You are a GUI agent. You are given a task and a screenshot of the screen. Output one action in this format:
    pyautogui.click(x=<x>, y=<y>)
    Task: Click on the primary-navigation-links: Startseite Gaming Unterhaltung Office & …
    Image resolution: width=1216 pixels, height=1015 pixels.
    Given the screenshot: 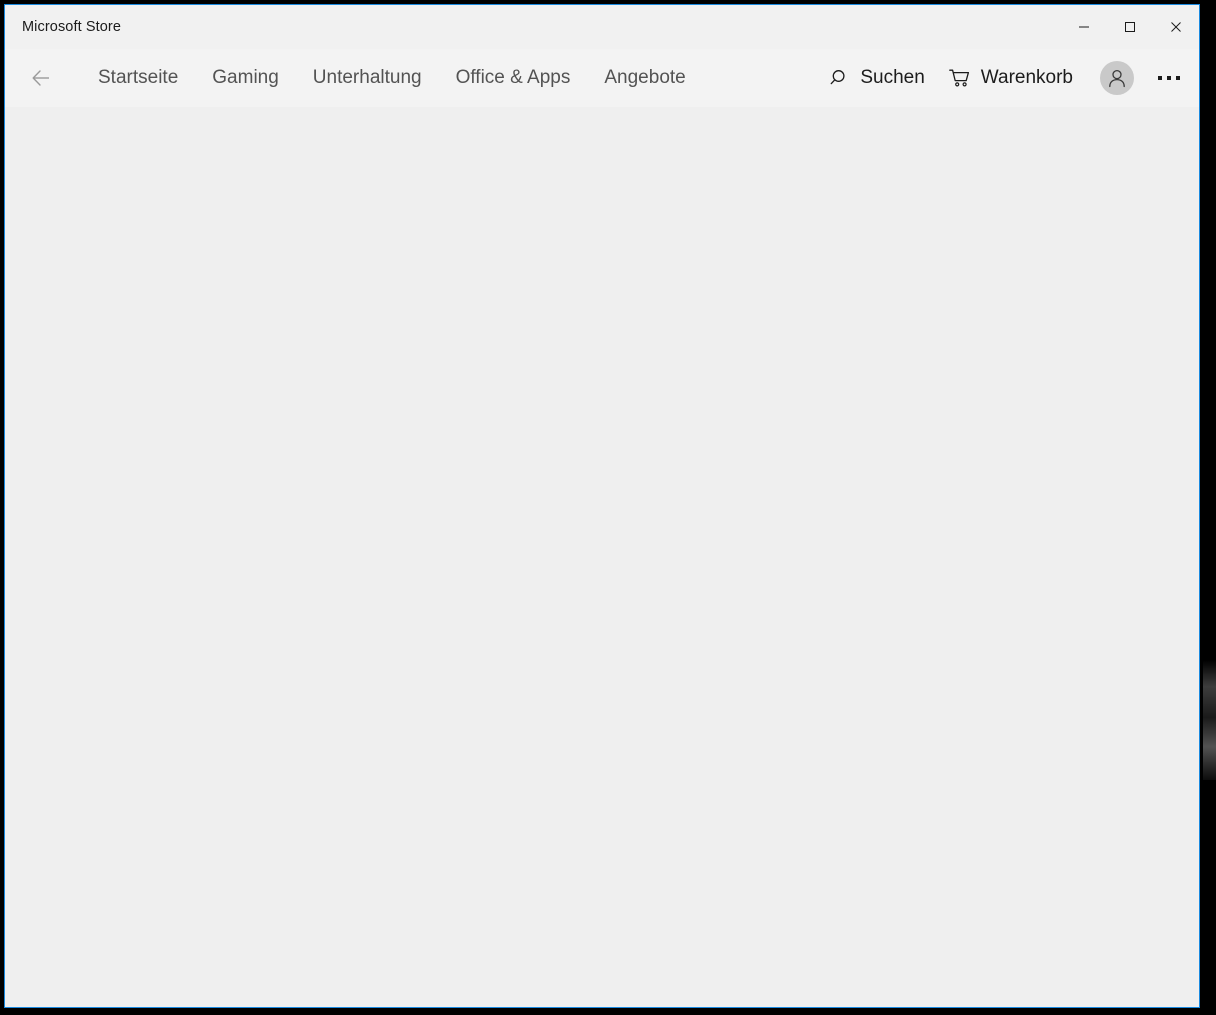 What is the action you would take?
    pyautogui.click(x=392, y=78)
    